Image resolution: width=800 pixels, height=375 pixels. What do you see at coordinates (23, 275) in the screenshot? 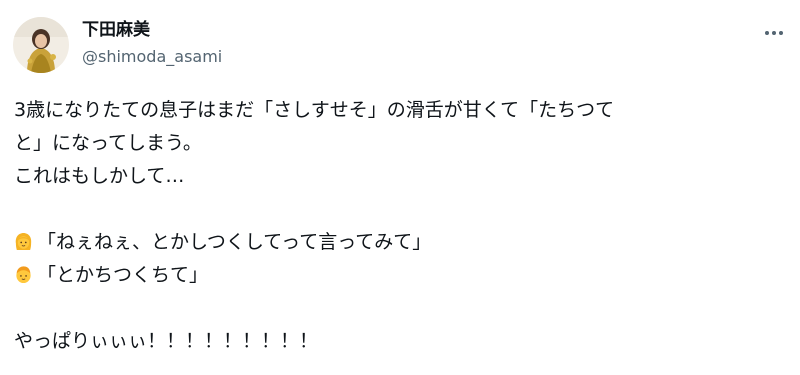
I see `boy-face-emoji-icon` at bounding box center [23, 275].